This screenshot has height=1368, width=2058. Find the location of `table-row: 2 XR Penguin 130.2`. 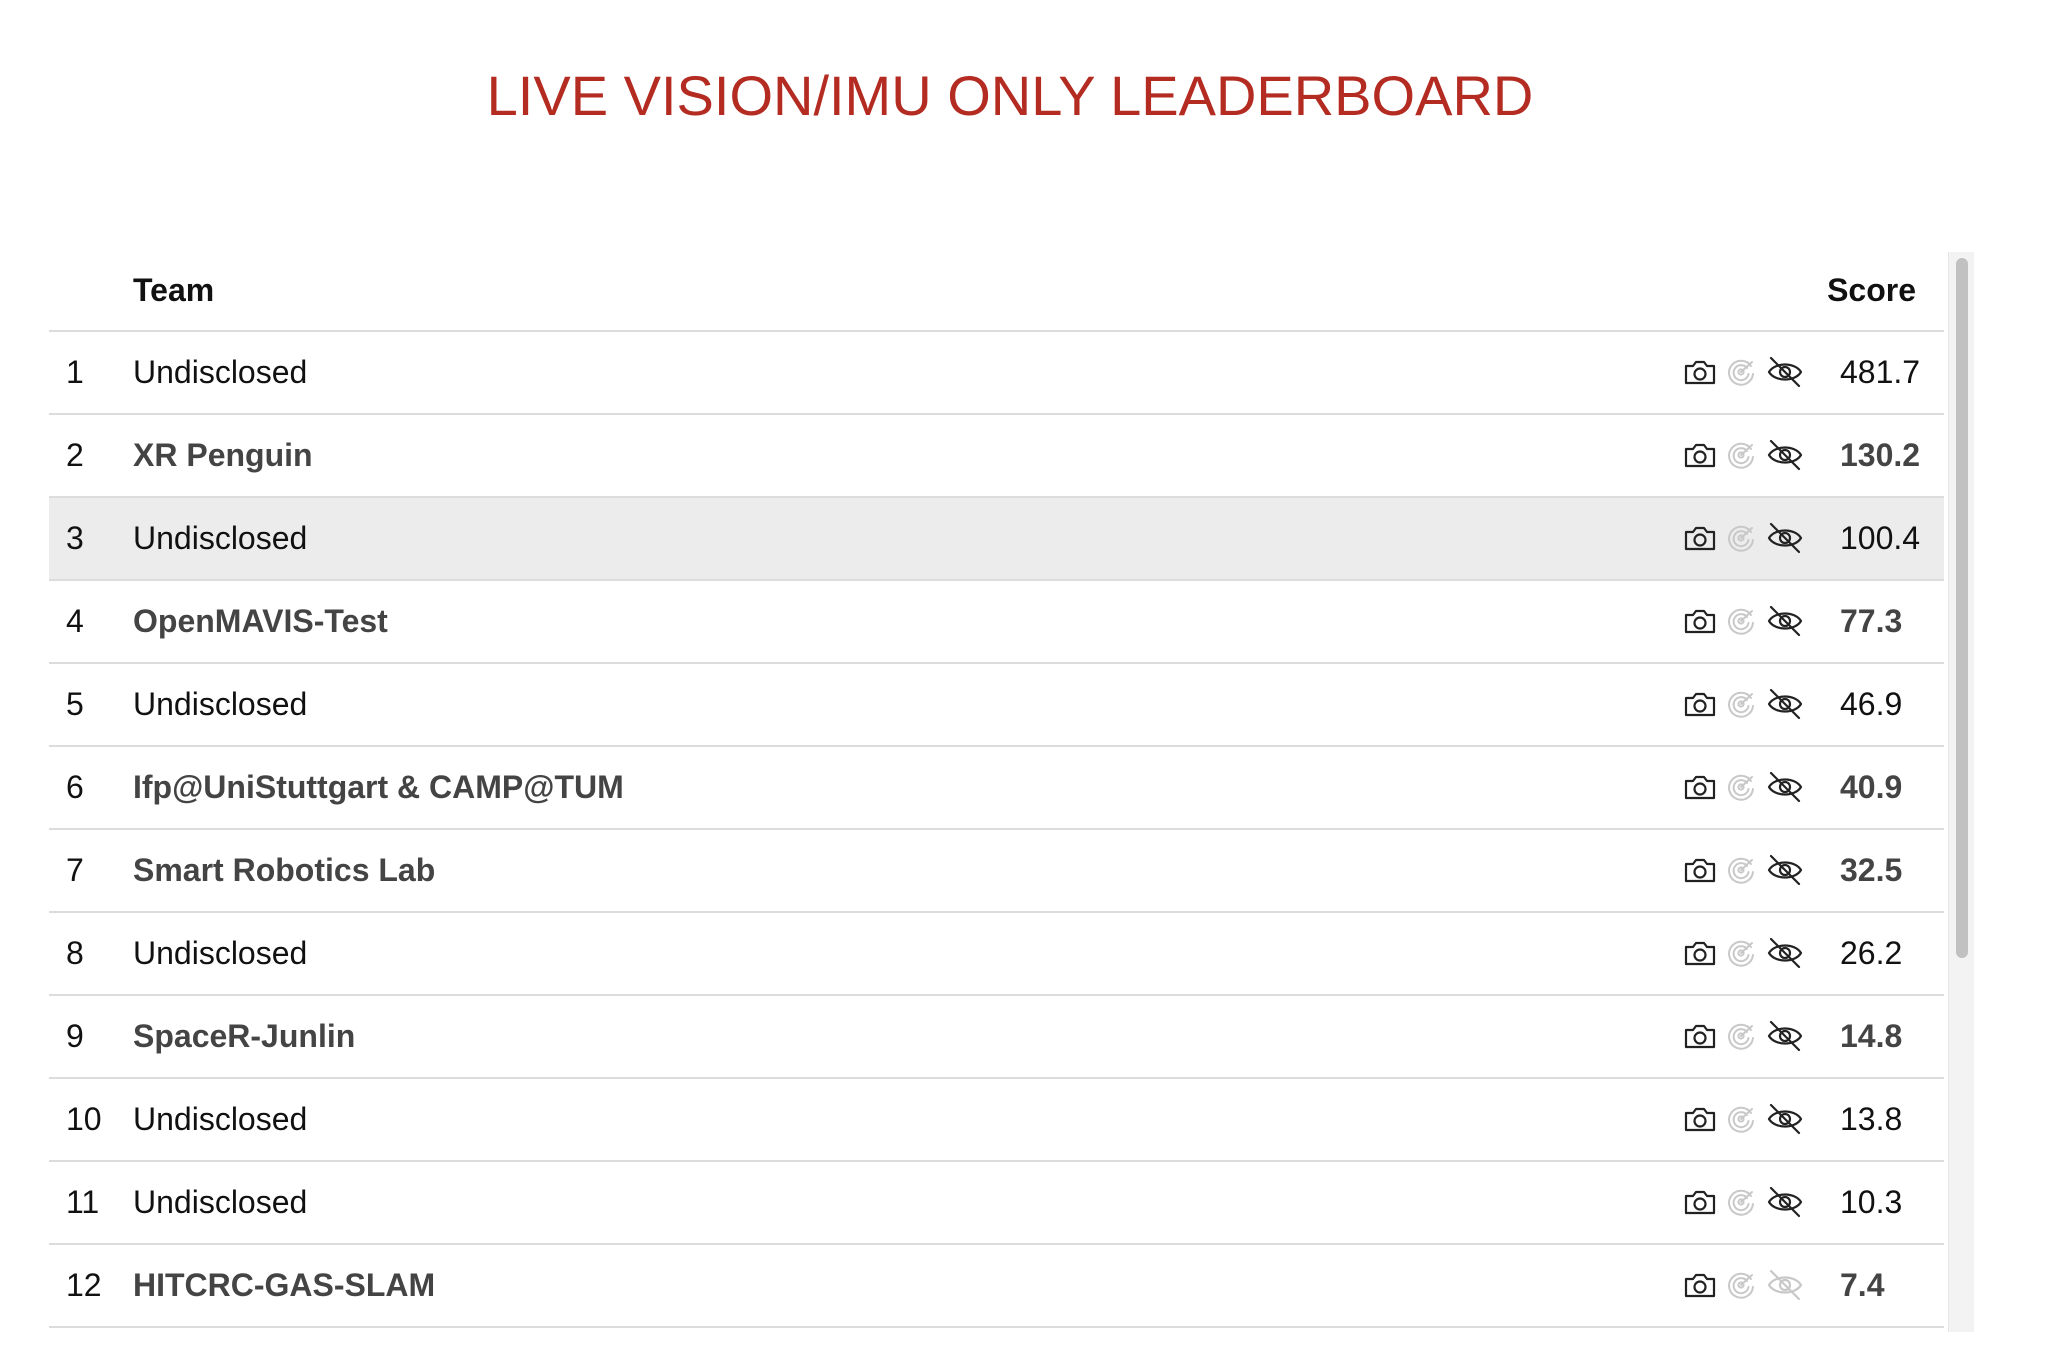

table-row: 2 XR Penguin 130.2 is located at coordinates (996, 456).